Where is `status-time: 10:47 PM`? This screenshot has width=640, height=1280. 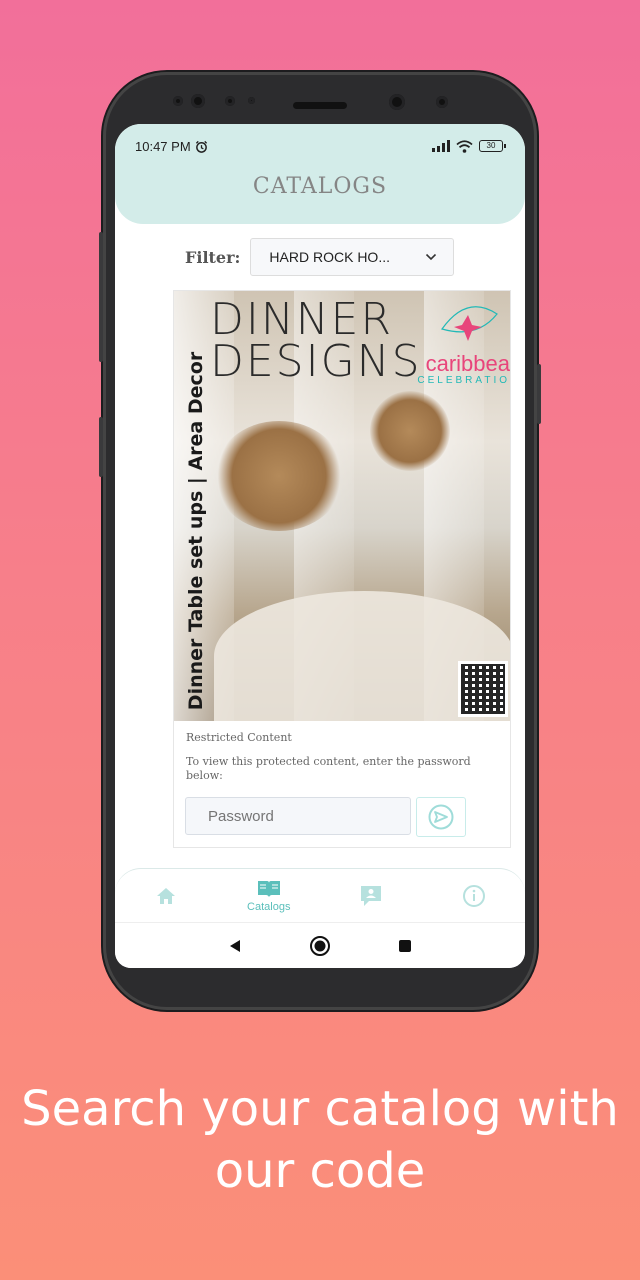
status-time: 10:47 PM is located at coordinates (163, 146).